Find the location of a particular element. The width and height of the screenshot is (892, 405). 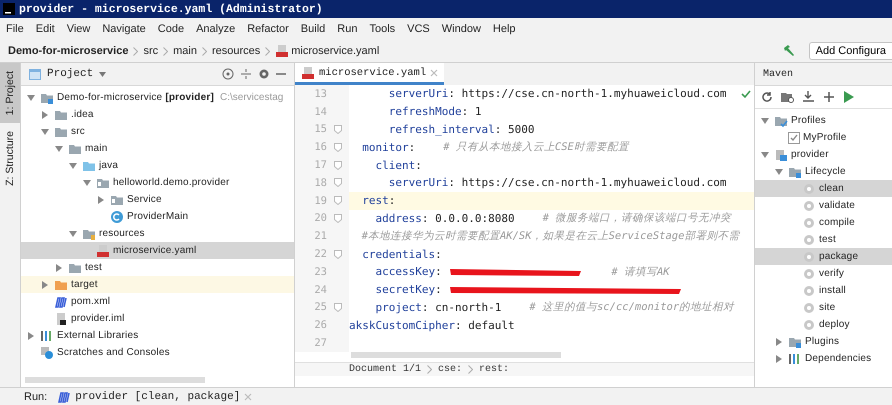

code-text: serverUri is located at coordinates (418, 93).